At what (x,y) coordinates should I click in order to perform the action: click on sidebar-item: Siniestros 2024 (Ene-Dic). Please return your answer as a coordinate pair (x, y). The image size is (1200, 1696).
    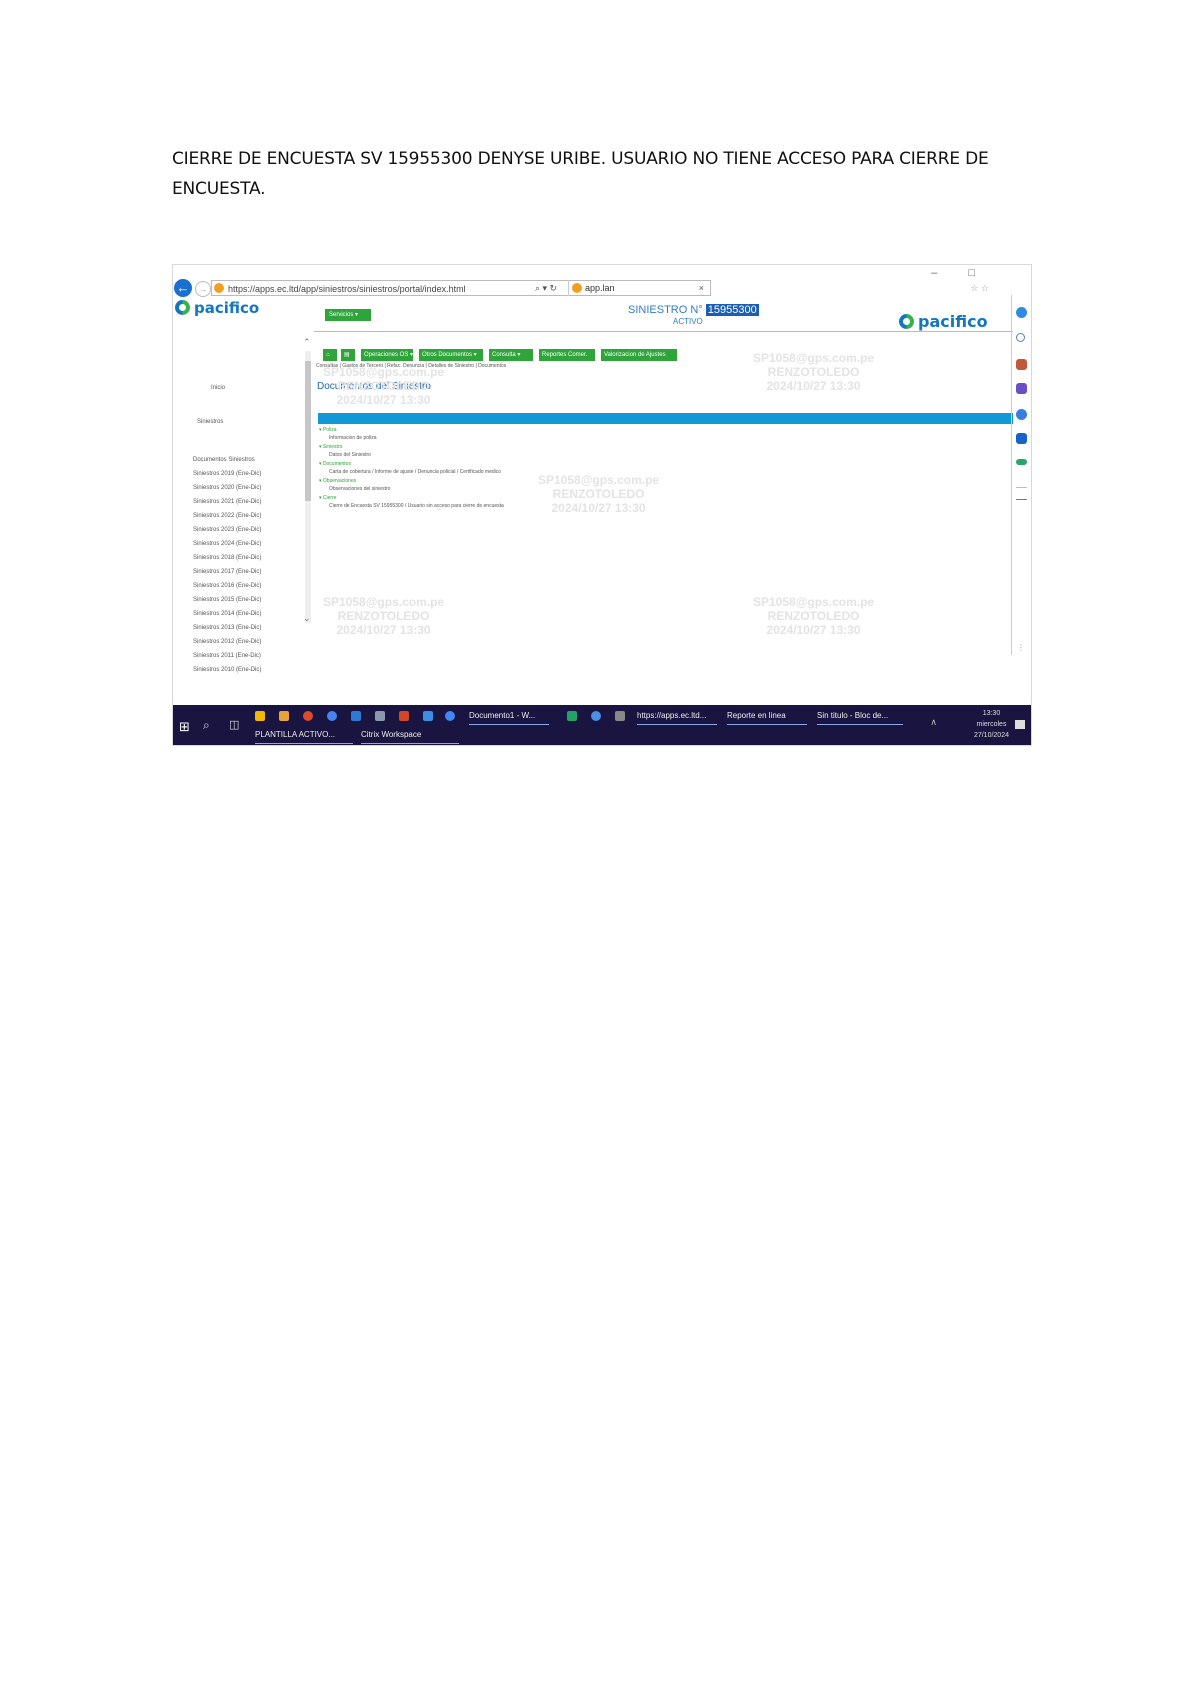
    Looking at the image, I should click on (227, 544).